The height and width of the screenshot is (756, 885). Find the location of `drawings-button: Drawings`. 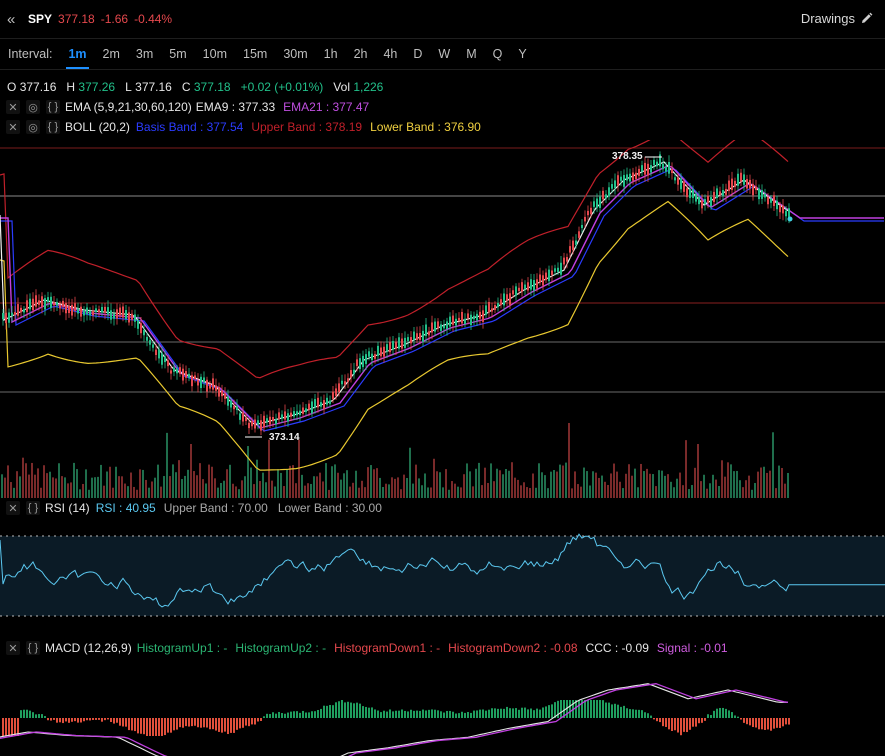

drawings-button: Drawings is located at coordinates (837, 18).